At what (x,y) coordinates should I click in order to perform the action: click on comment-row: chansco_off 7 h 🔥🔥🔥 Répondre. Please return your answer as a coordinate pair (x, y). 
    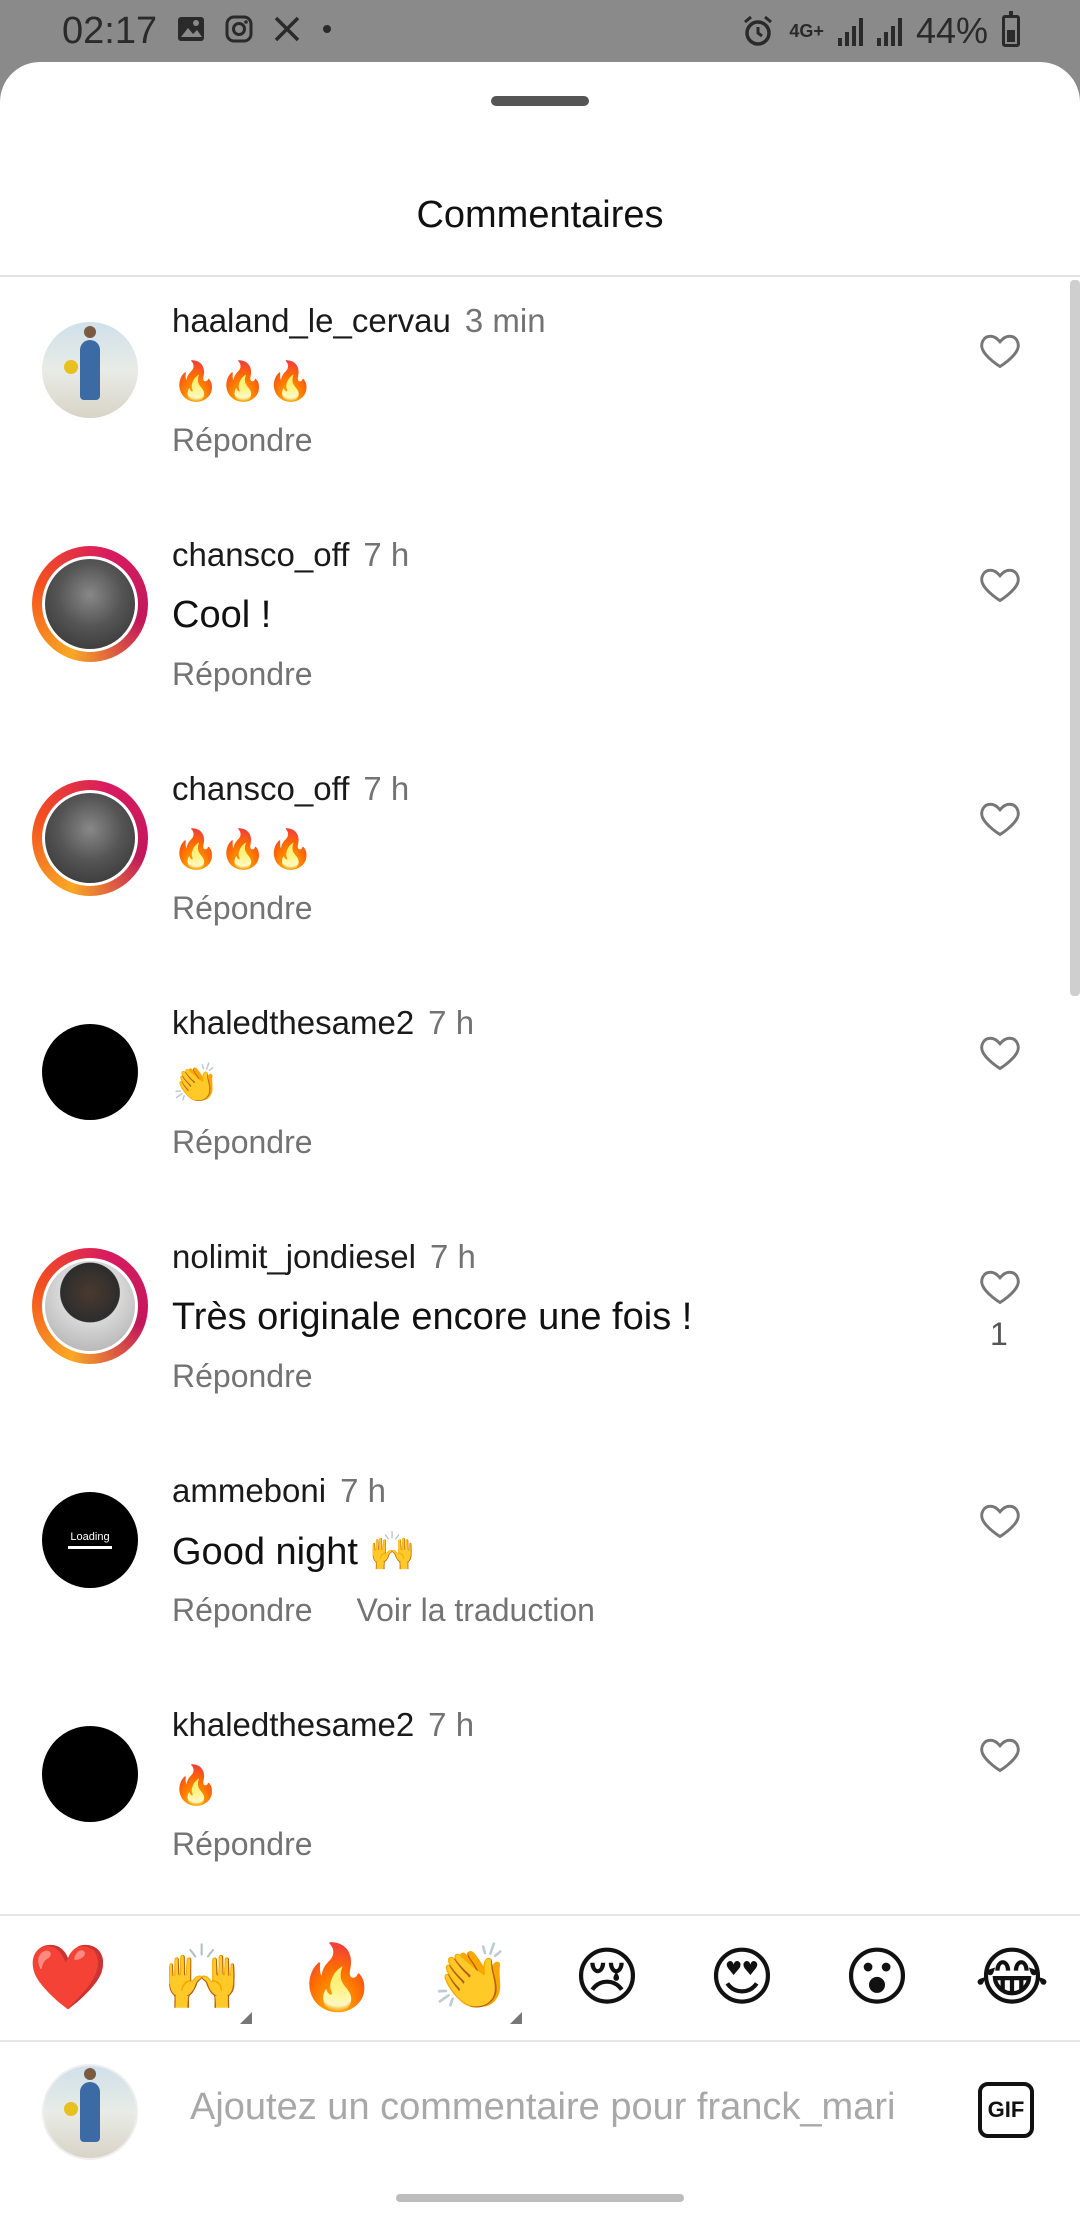
    Looking at the image, I should click on (535, 865).